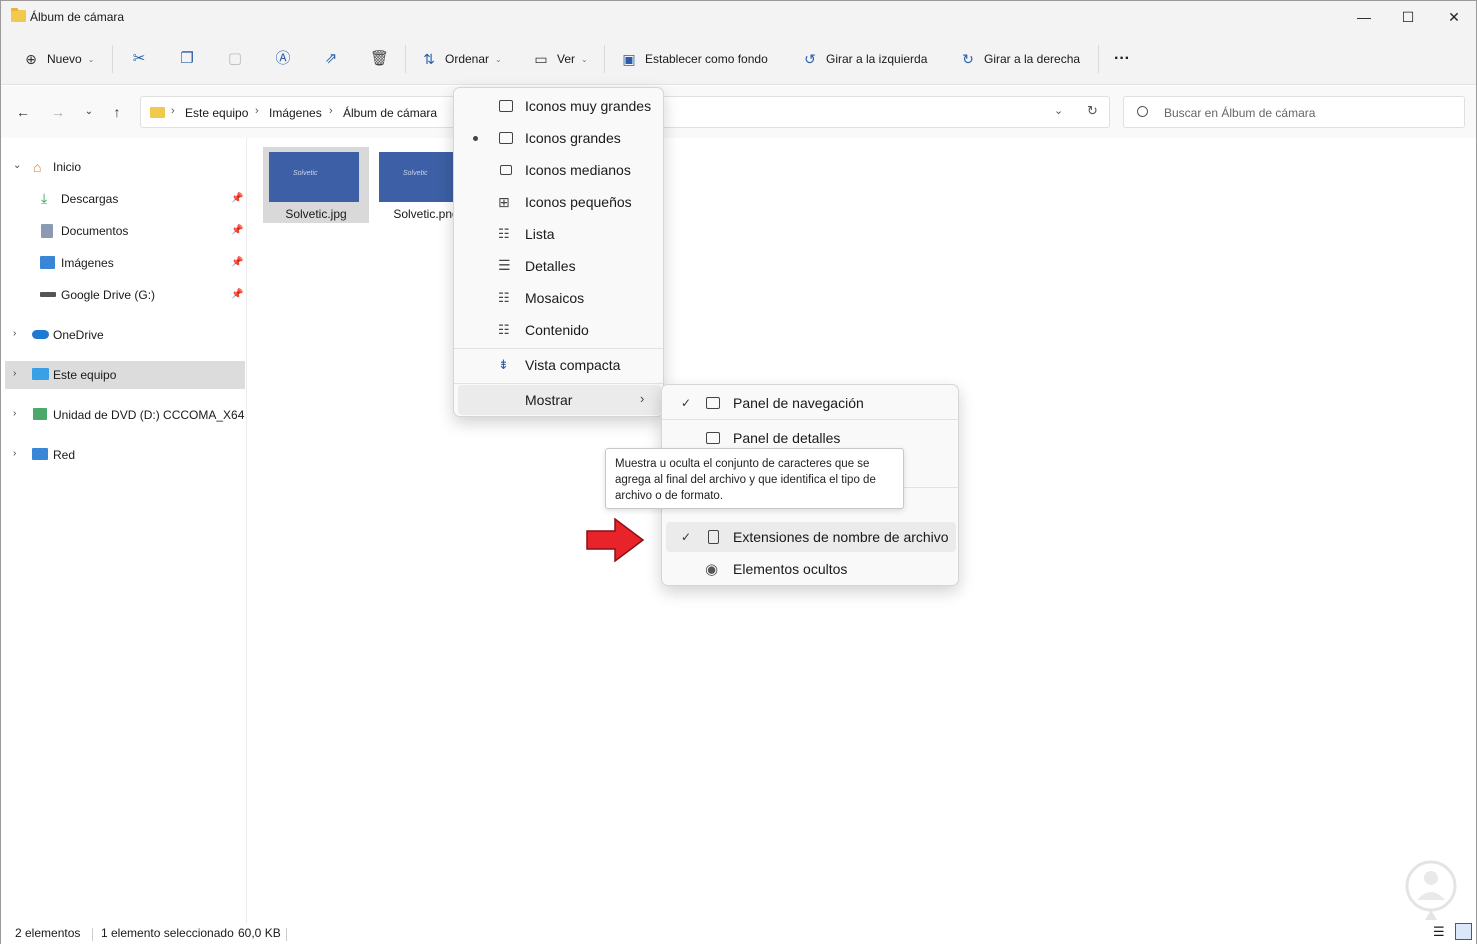 The height and width of the screenshot is (944, 1477). What do you see at coordinates (559, 330) in the screenshot?
I see `menu-item-content: ☷ Contenido` at bounding box center [559, 330].